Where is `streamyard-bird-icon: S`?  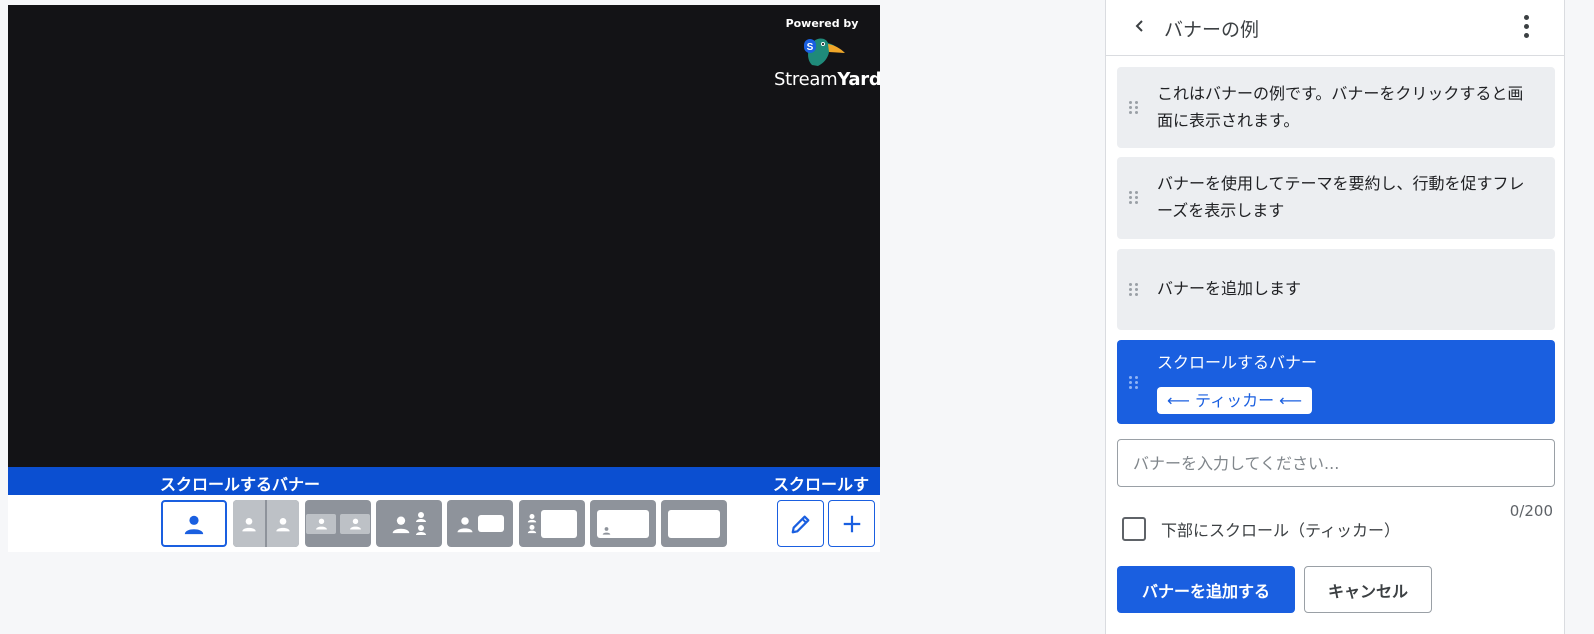
streamyard-bird-icon: S is located at coordinates (824, 52).